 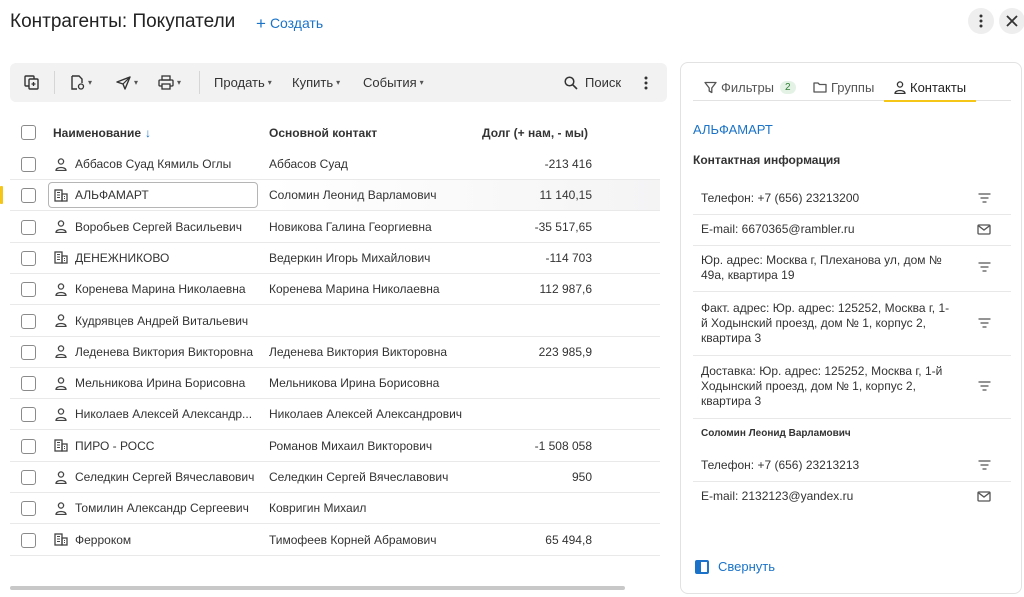 I want to click on create-button: + Создать, so click(x=289, y=23).